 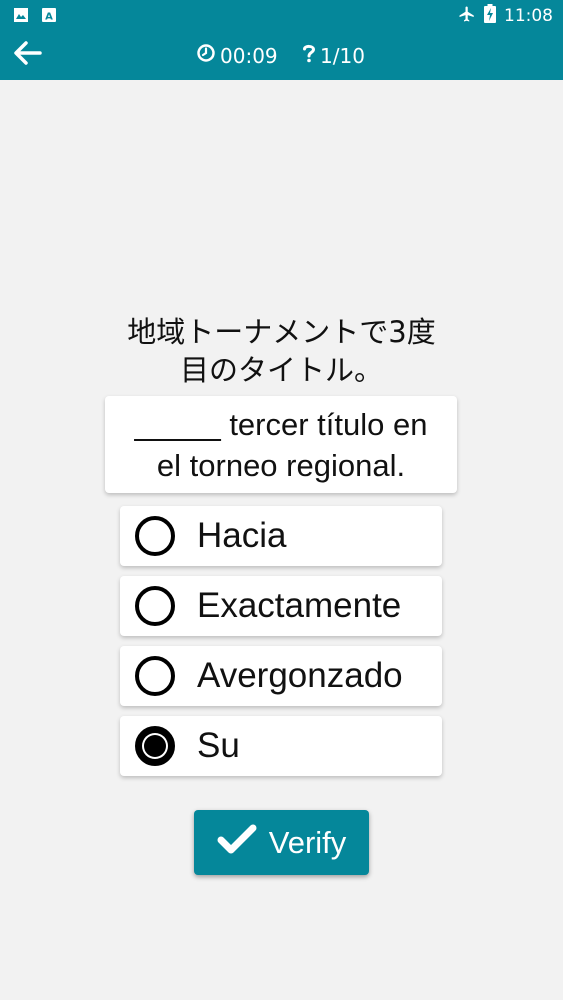 I want to click on verify-label: Verify, so click(x=307, y=842).